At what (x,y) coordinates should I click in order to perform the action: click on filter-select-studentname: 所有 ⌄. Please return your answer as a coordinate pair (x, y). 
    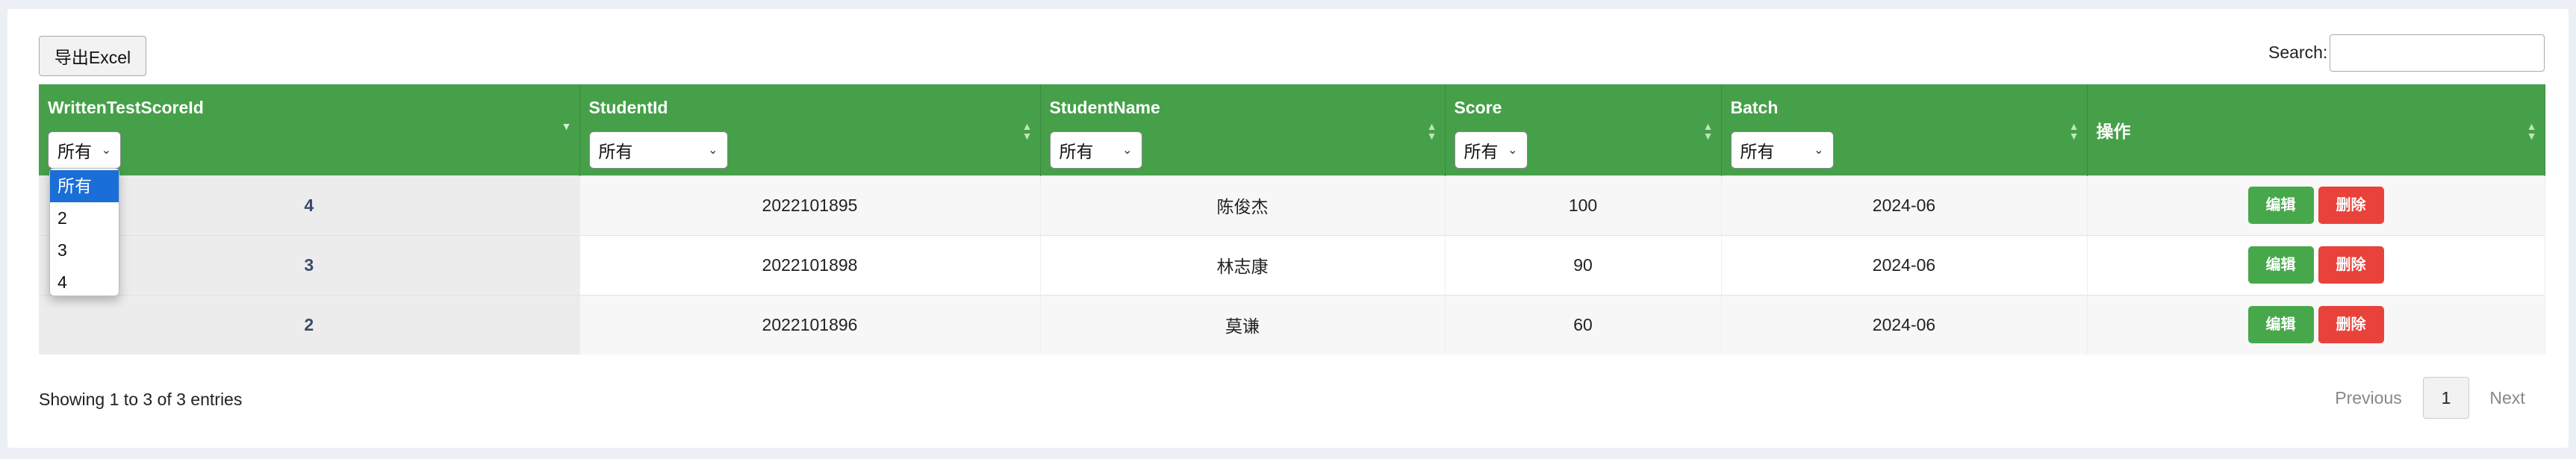
    Looking at the image, I should click on (1095, 150).